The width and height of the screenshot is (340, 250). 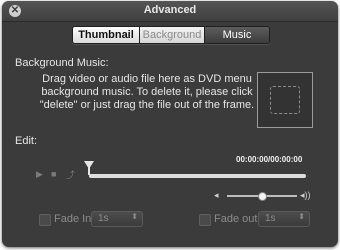 What do you see at coordinates (70, 174) in the screenshot?
I see `export-icon: ⤴` at bounding box center [70, 174].